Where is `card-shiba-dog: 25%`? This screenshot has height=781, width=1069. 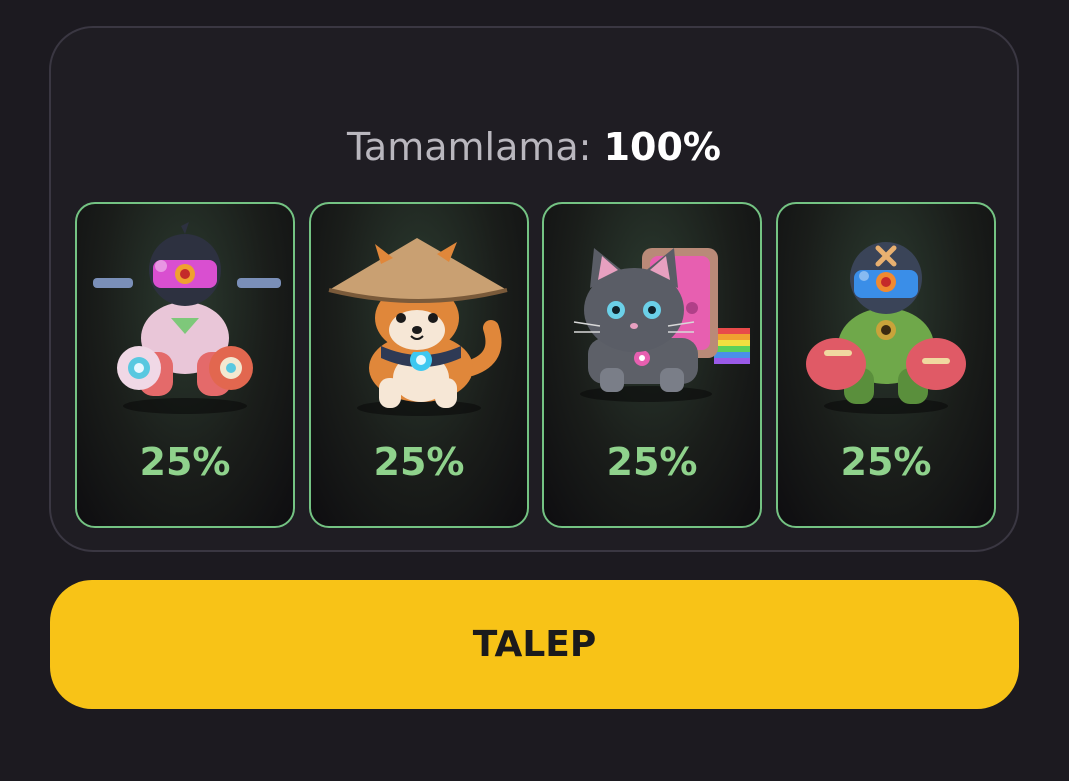
card-shiba-dog: 25% is located at coordinates (419, 365).